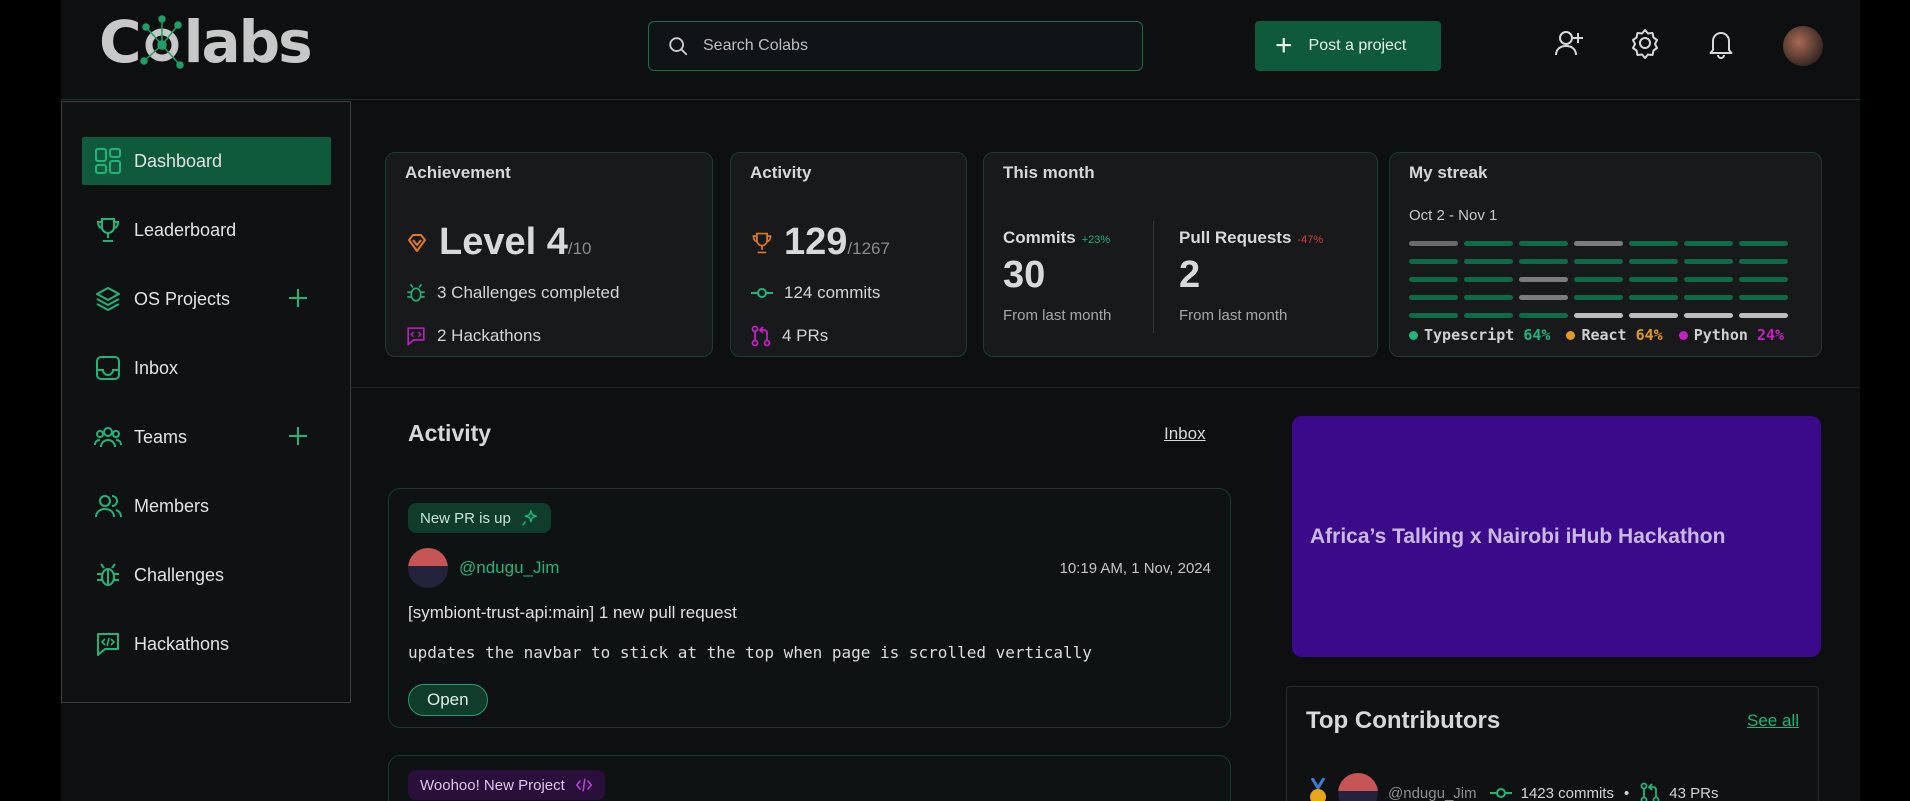  Describe the element at coordinates (1721, 43) in the screenshot. I see `notification-bell-icon` at that location.